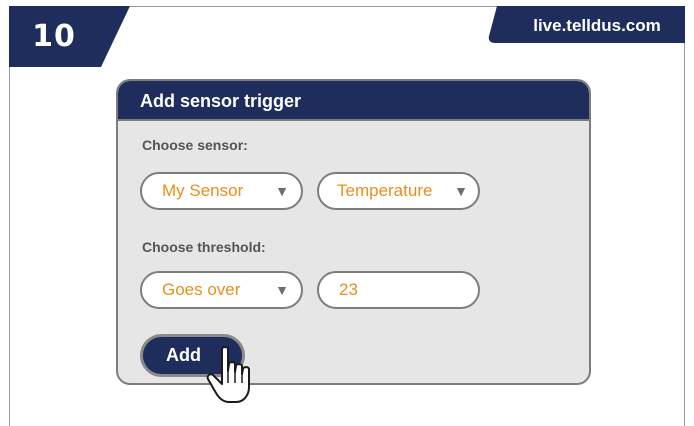 This screenshot has width=694, height=426. What do you see at coordinates (597, 25) in the screenshot?
I see `url-text: live.telldus.com` at bounding box center [597, 25].